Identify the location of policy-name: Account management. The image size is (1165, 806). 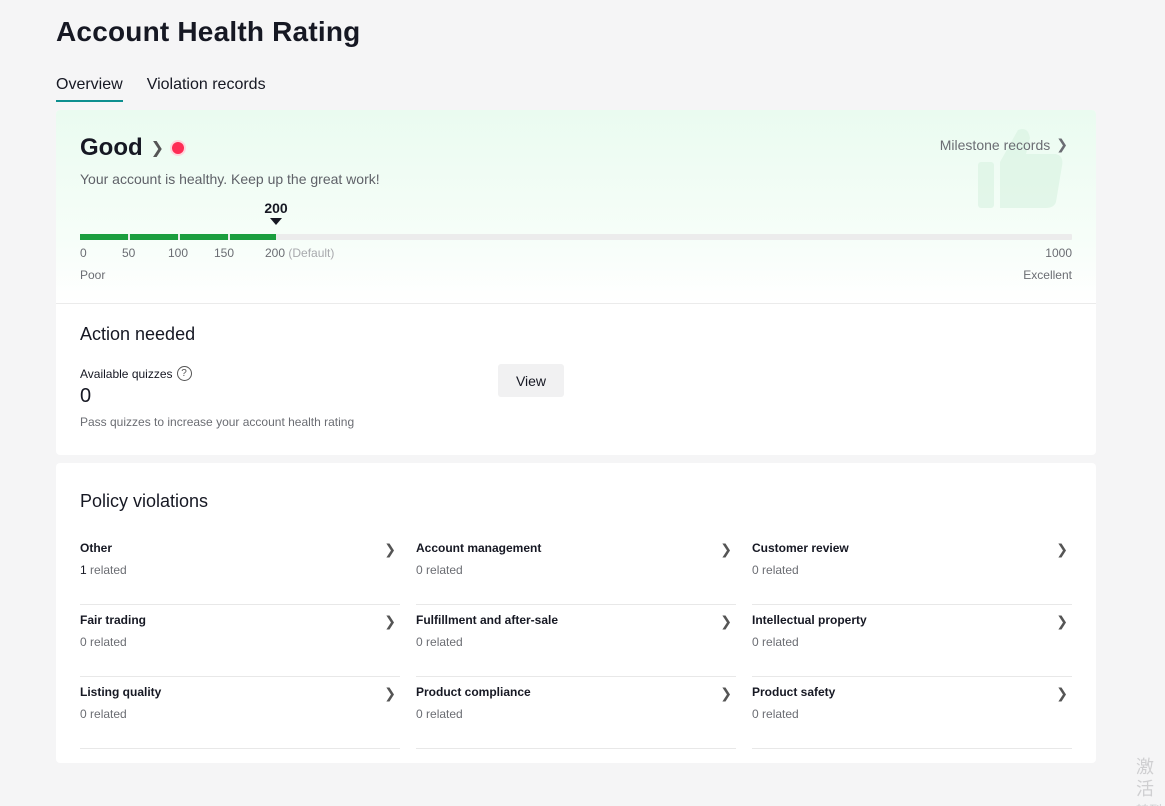
(479, 548).